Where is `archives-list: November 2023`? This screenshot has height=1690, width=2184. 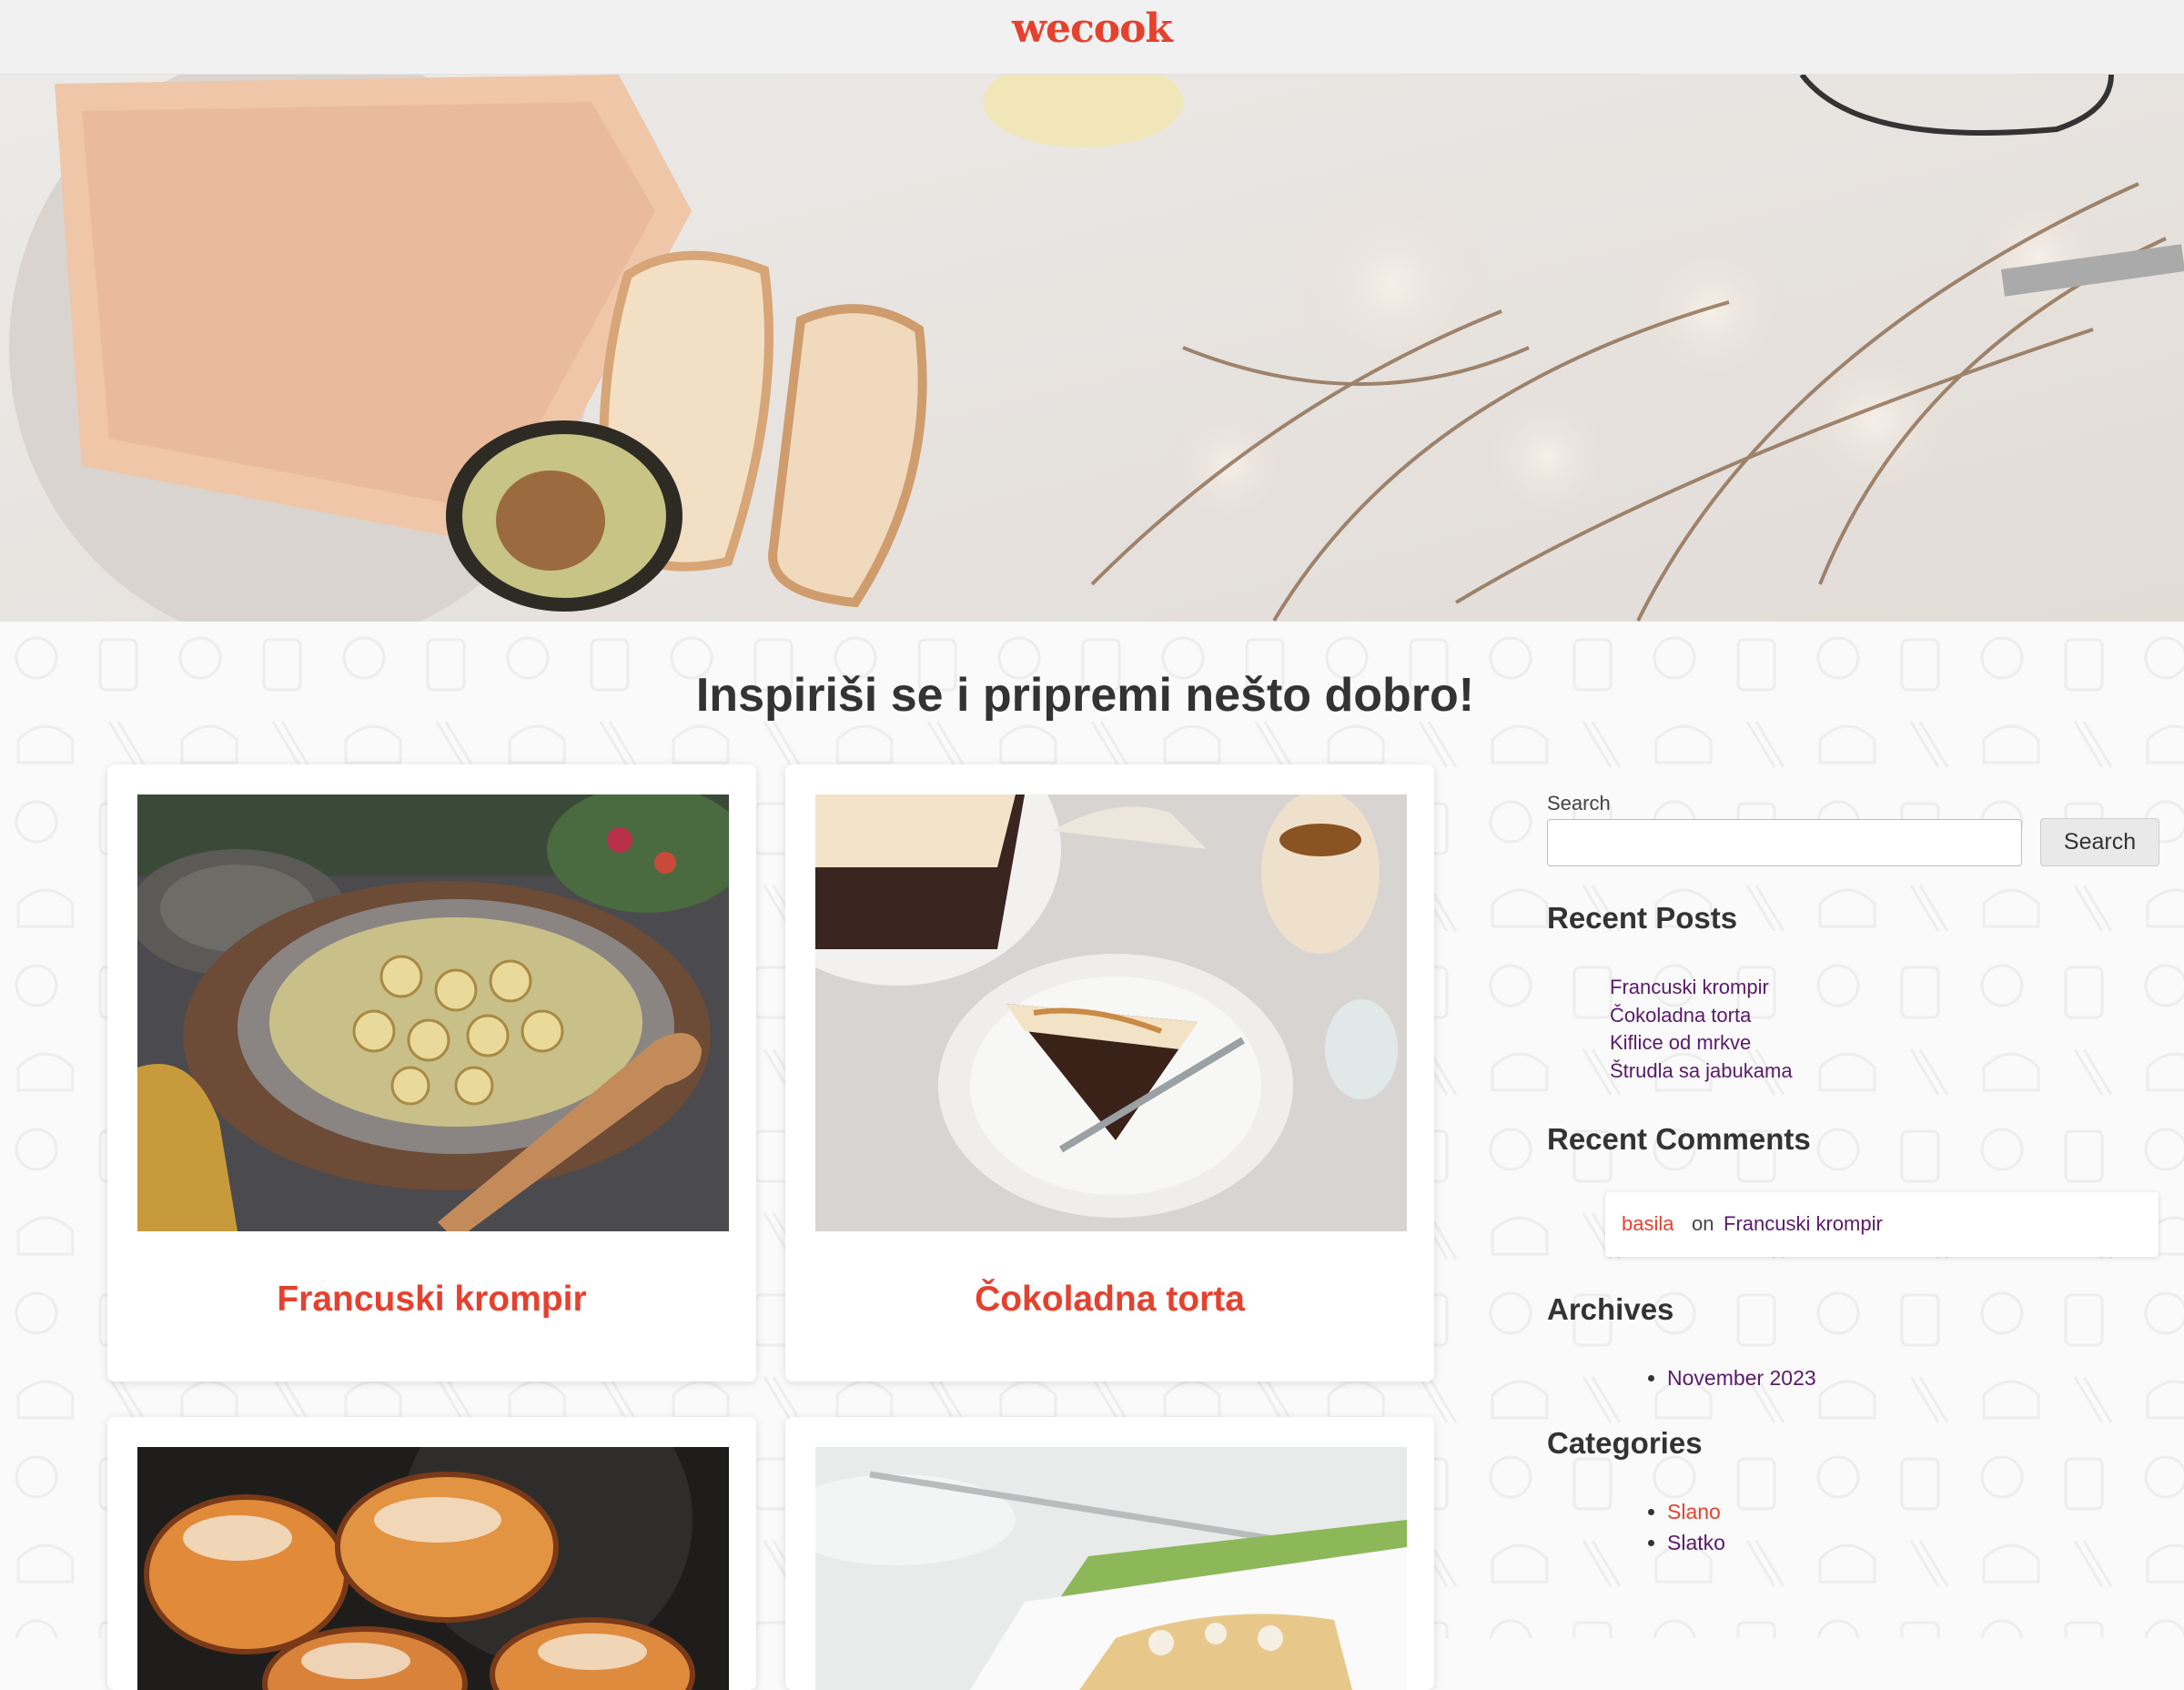
archives-list: November 2023 is located at coordinates (1682, 1377).